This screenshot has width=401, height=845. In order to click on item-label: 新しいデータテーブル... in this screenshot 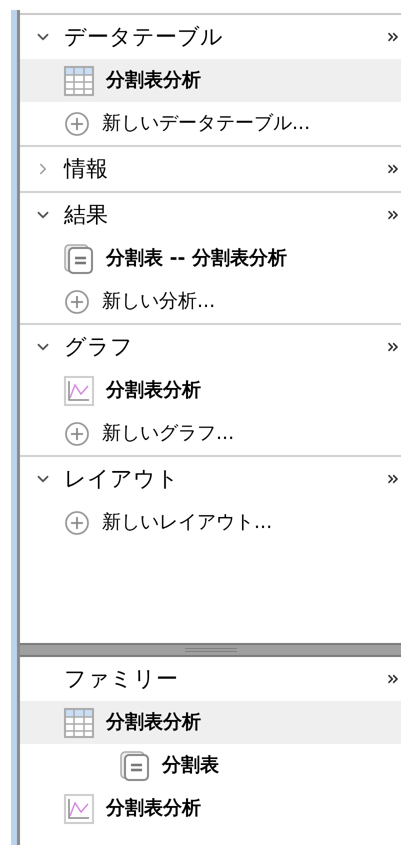, I will do `click(206, 123)`.